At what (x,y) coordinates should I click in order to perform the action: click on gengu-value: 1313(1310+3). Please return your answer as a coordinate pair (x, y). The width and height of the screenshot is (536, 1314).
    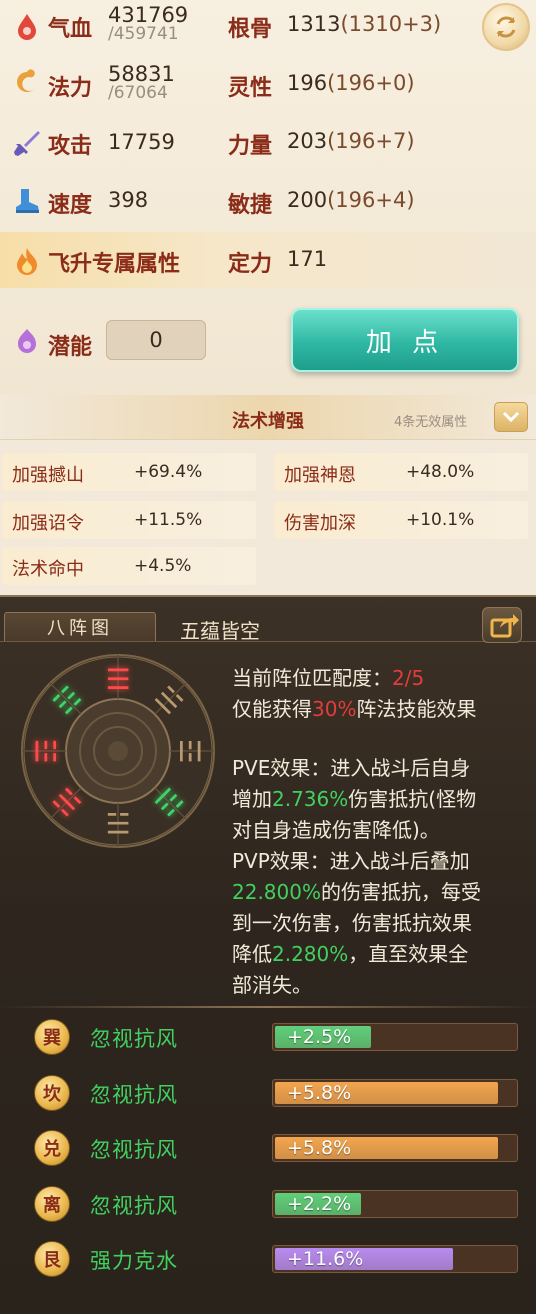
    Looking at the image, I should click on (364, 24).